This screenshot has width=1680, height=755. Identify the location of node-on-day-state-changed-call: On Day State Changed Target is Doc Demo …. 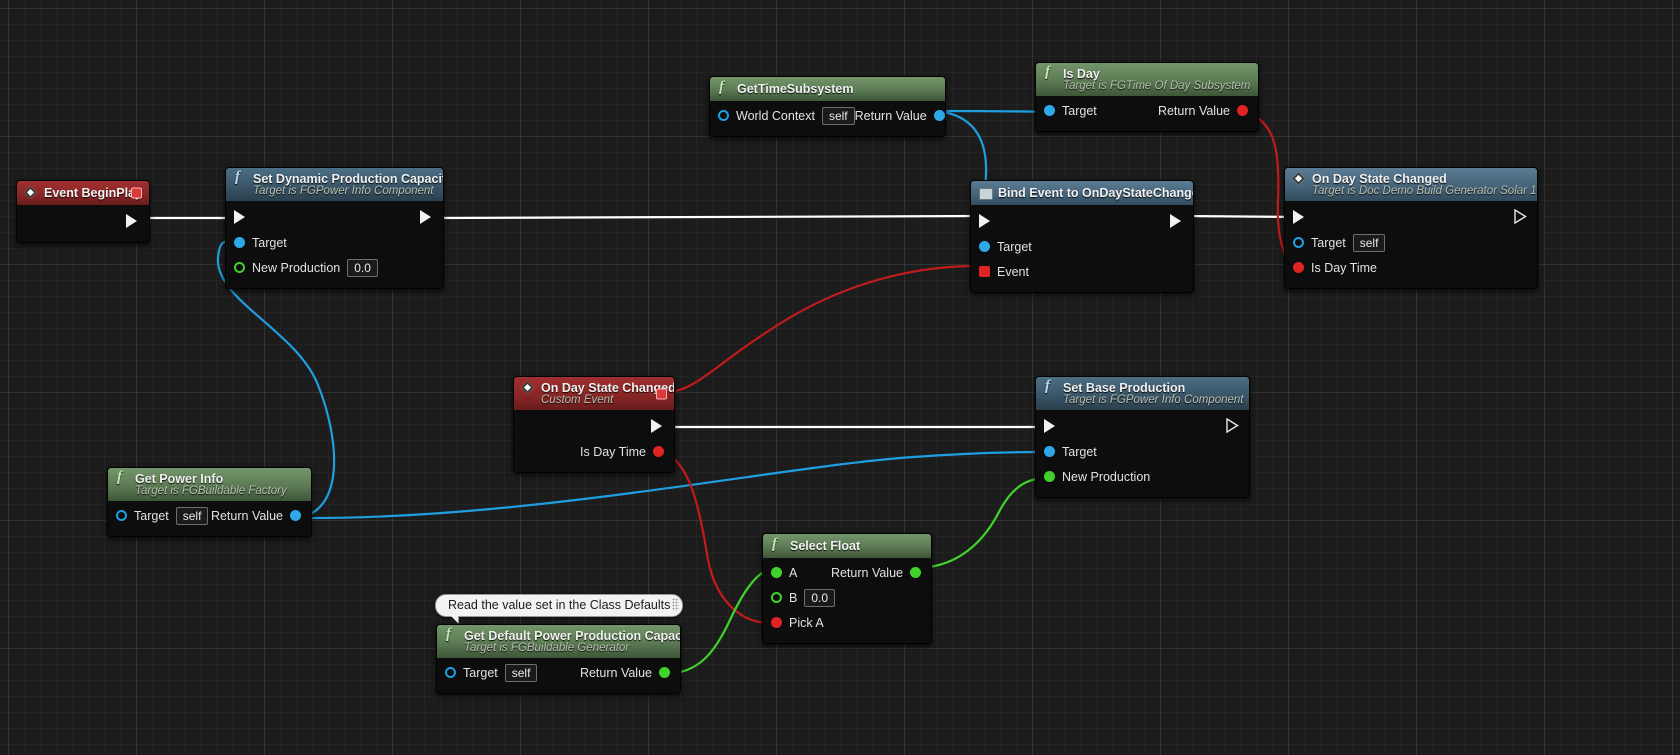
(1411, 228).